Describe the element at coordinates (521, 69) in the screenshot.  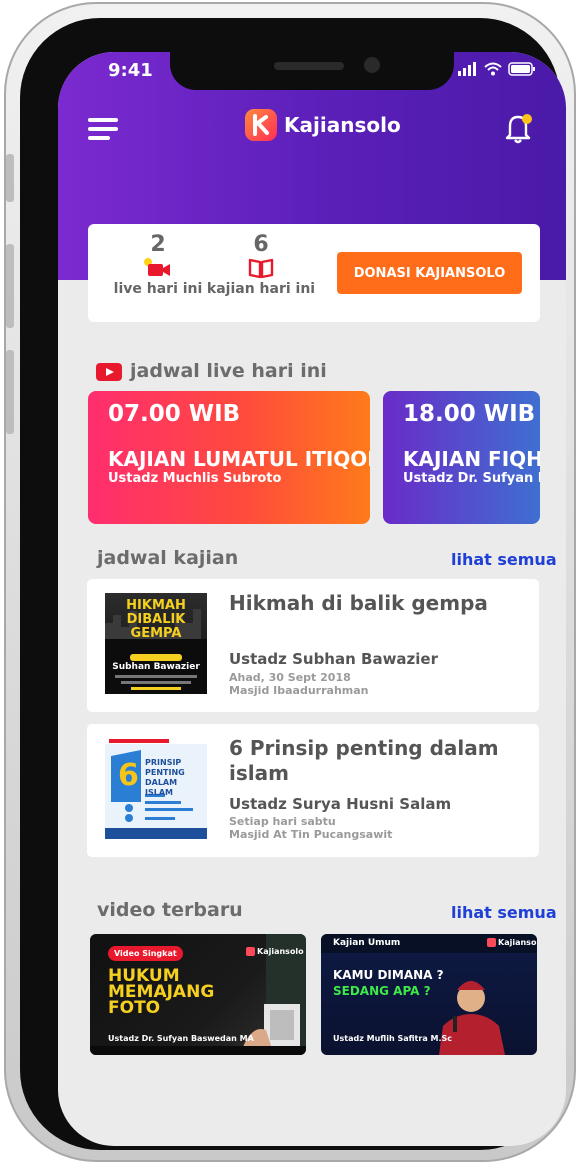
I see `battery-icon` at that location.